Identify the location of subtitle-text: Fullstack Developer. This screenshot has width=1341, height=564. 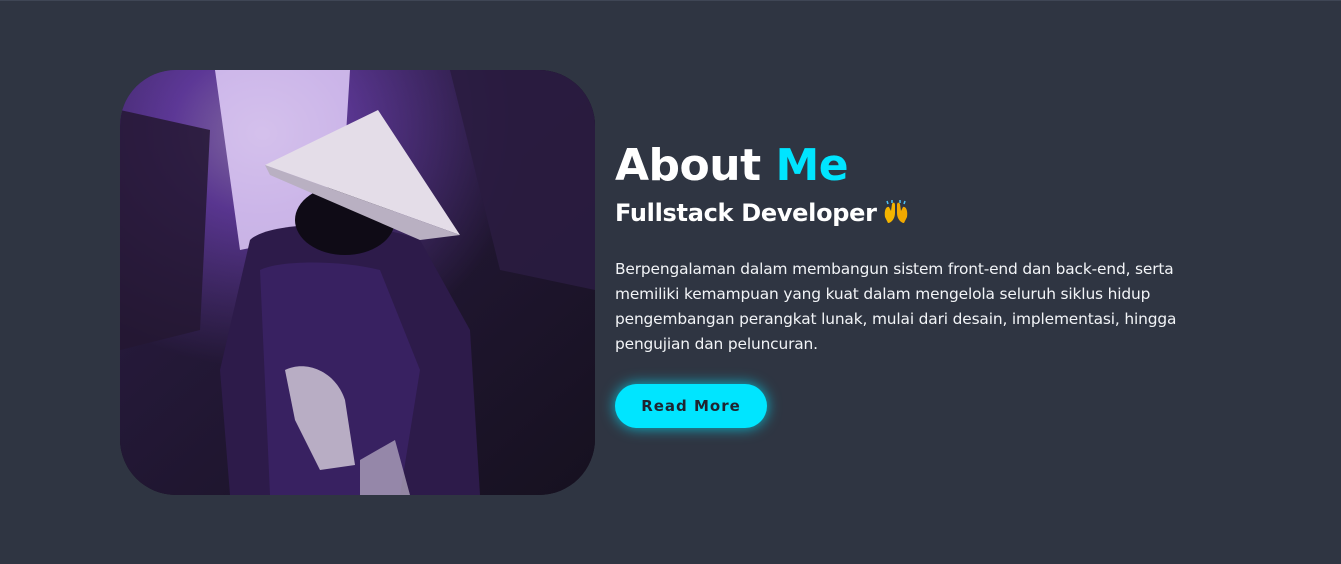
(746, 213).